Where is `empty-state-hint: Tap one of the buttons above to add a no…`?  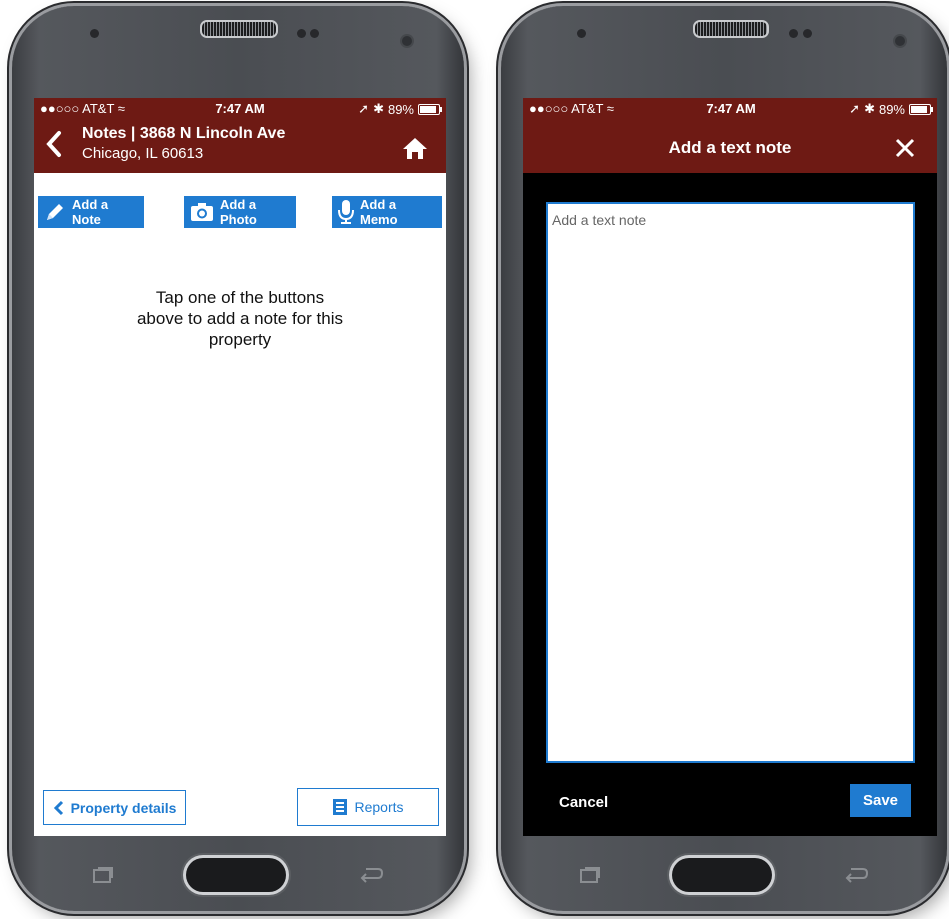
empty-state-hint: Tap one of the buttons above to add a no… is located at coordinates (240, 318).